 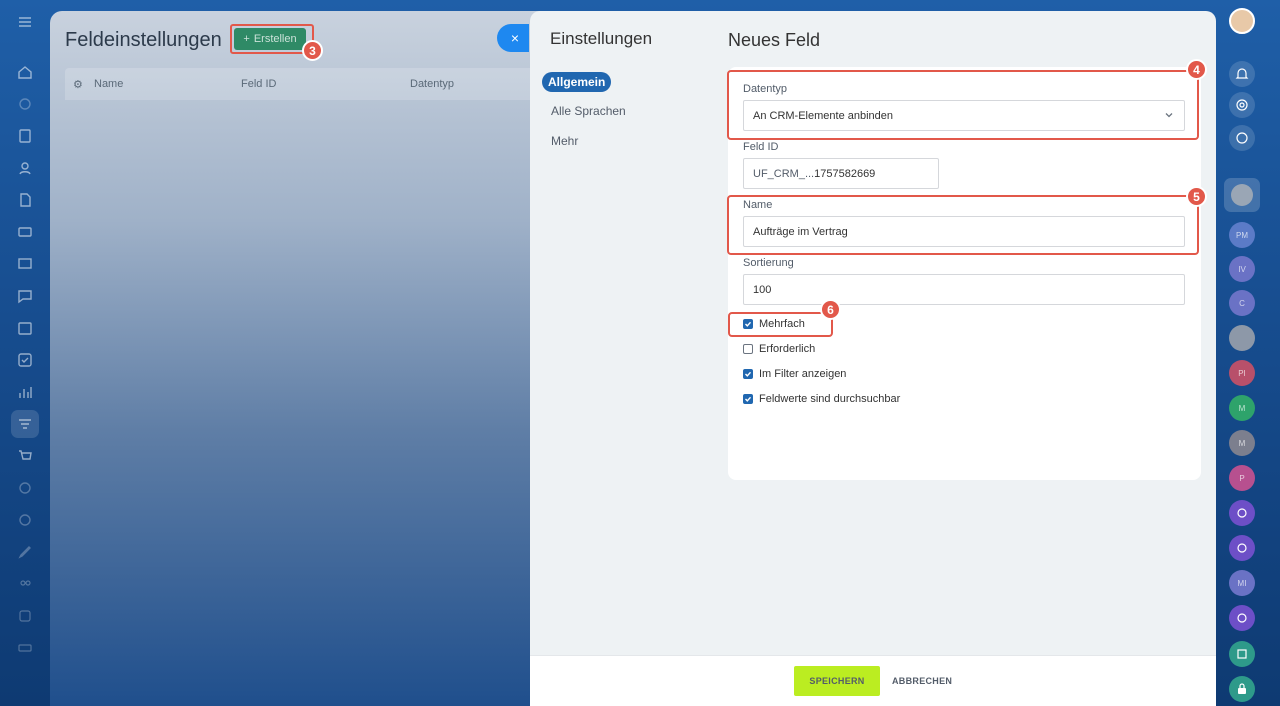 What do you see at coordinates (1242, 303) in the screenshot?
I see `avatar-c: C` at bounding box center [1242, 303].